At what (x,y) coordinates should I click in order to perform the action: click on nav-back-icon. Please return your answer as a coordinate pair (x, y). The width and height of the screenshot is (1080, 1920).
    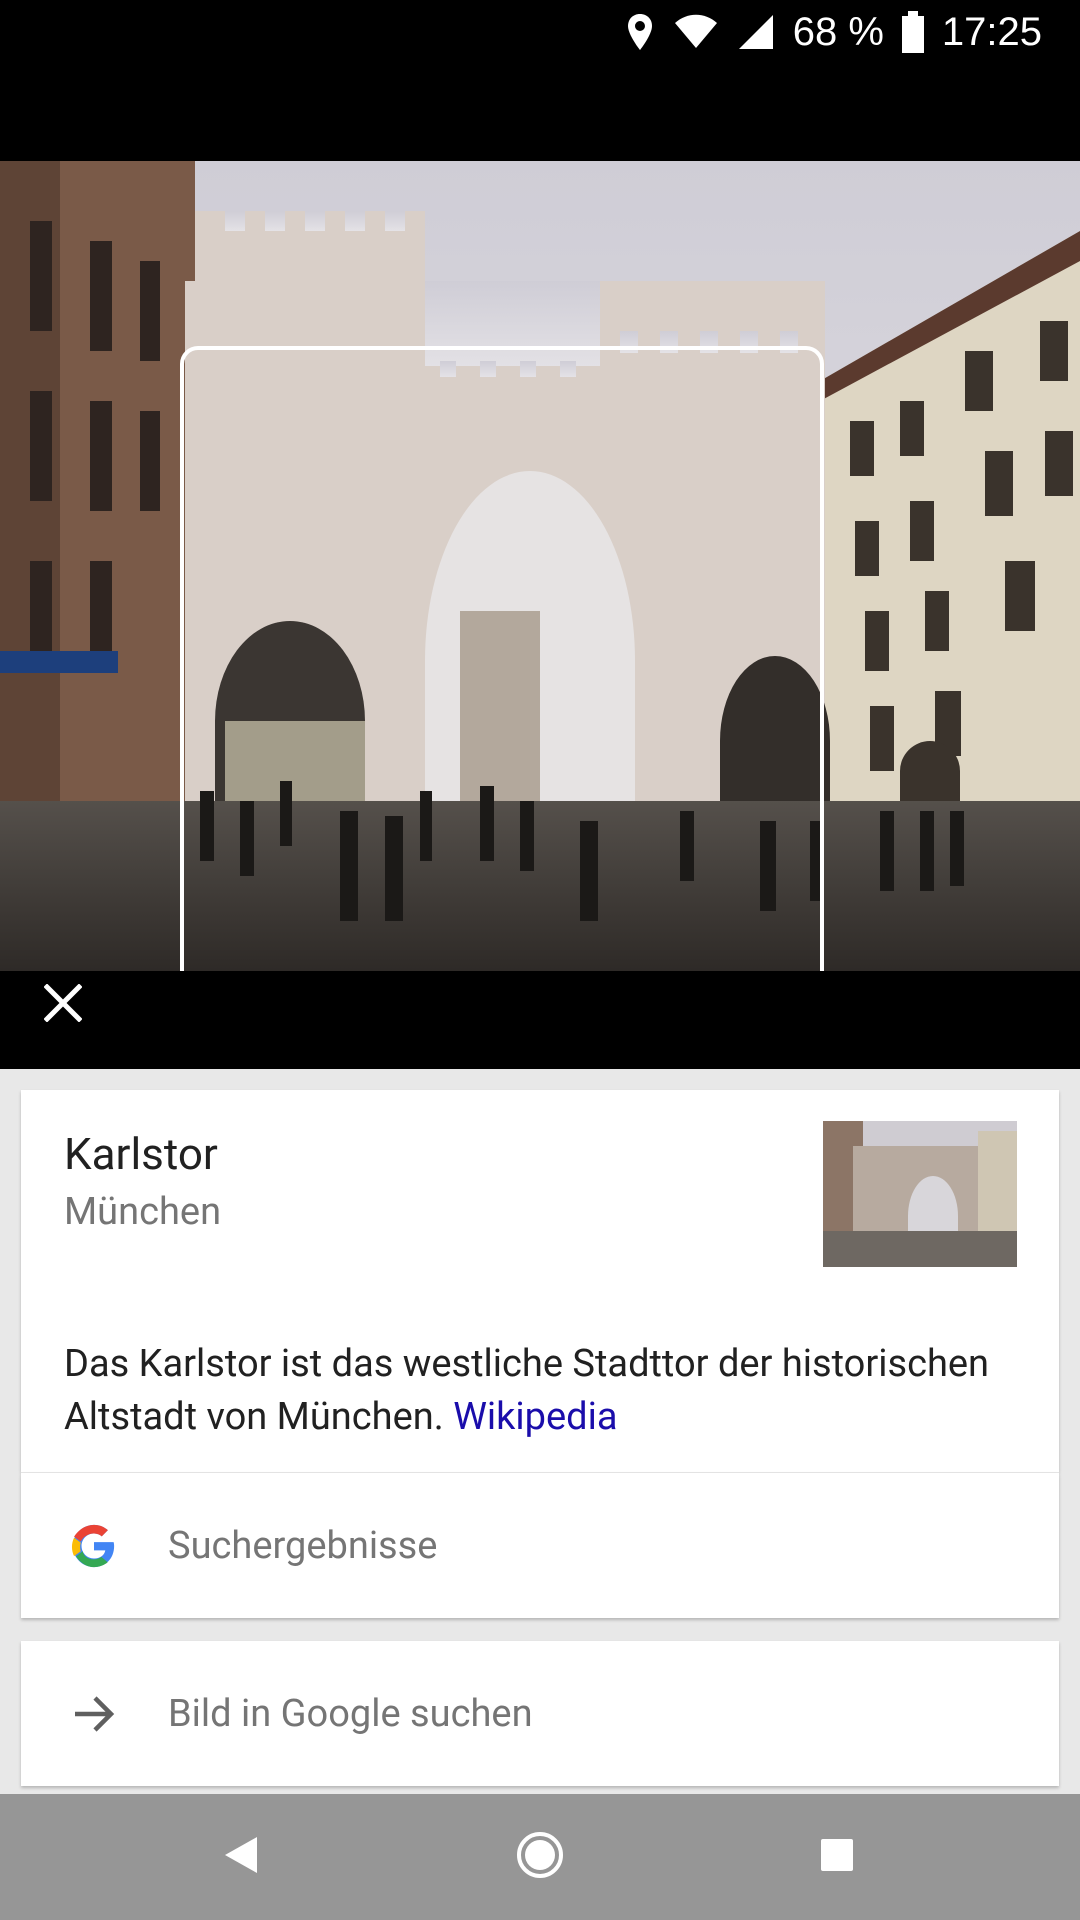
    Looking at the image, I should click on (241, 1857).